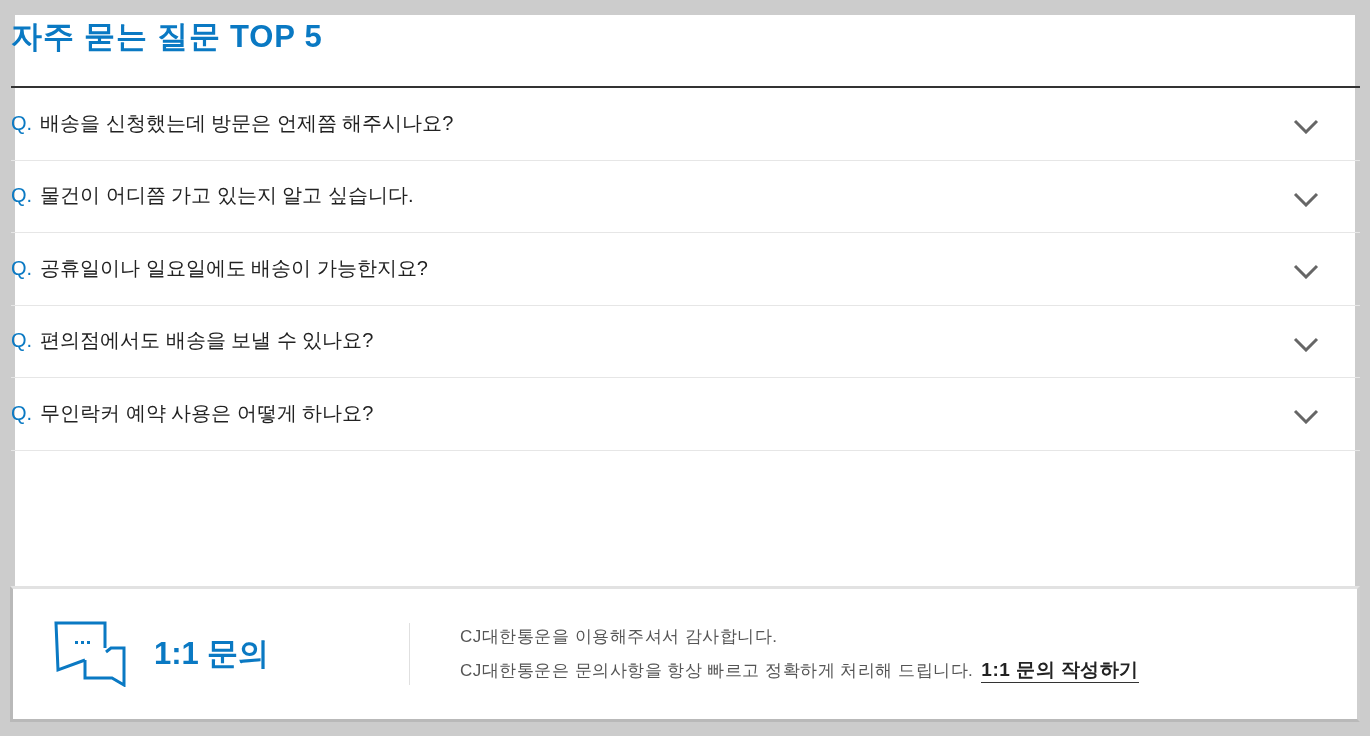 This screenshot has width=1370, height=736. Describe the element at coordinates (212, 654) in the screenshot. I see `inquiry-title: 1:1 문의` at that location.